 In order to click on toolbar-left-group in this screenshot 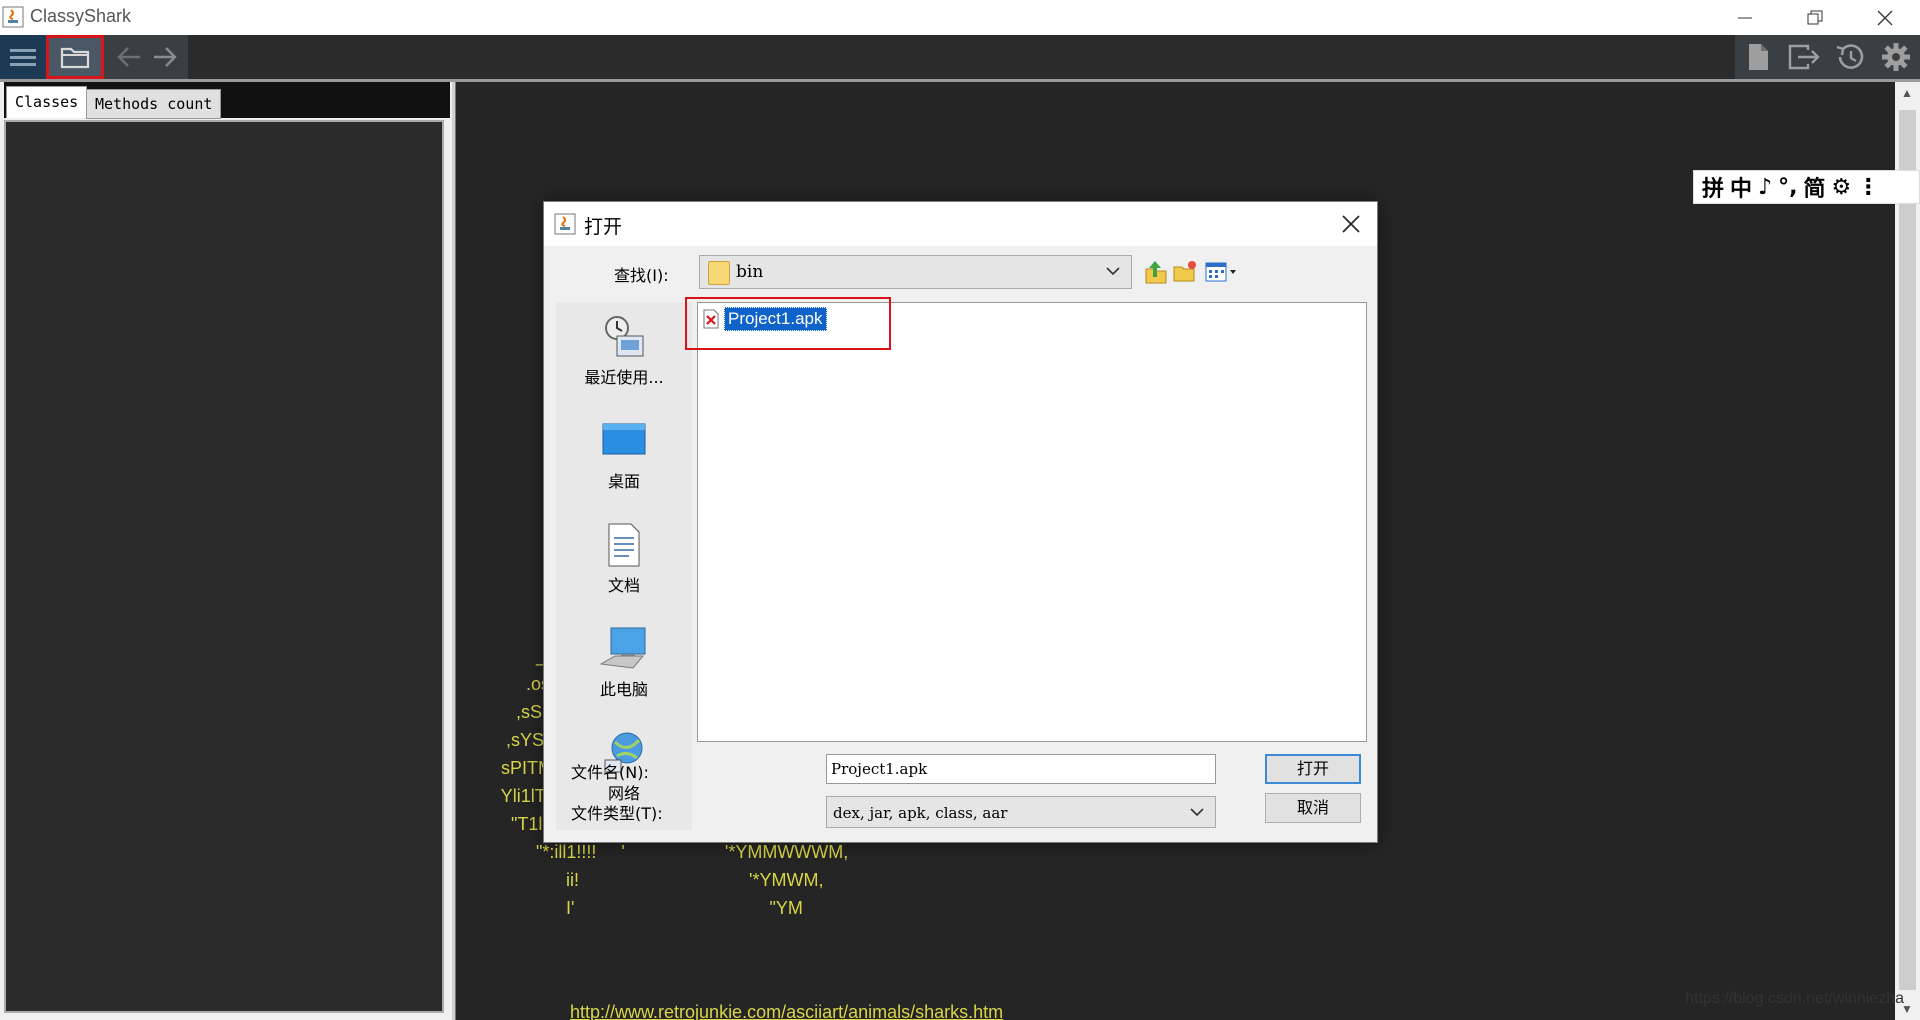, I will do `click(94, 57)`.